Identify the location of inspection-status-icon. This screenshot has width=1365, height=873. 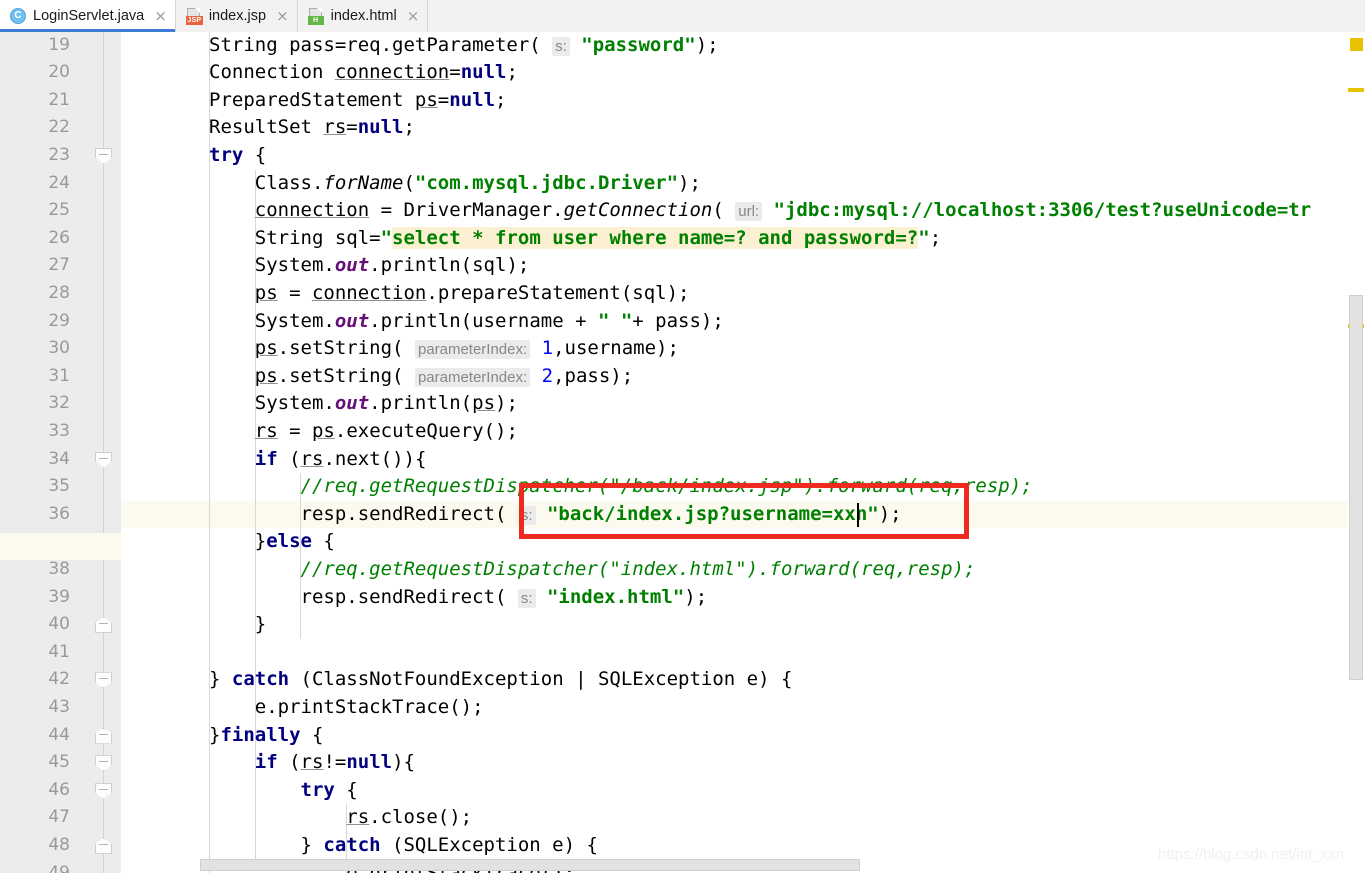
(1356, 44).